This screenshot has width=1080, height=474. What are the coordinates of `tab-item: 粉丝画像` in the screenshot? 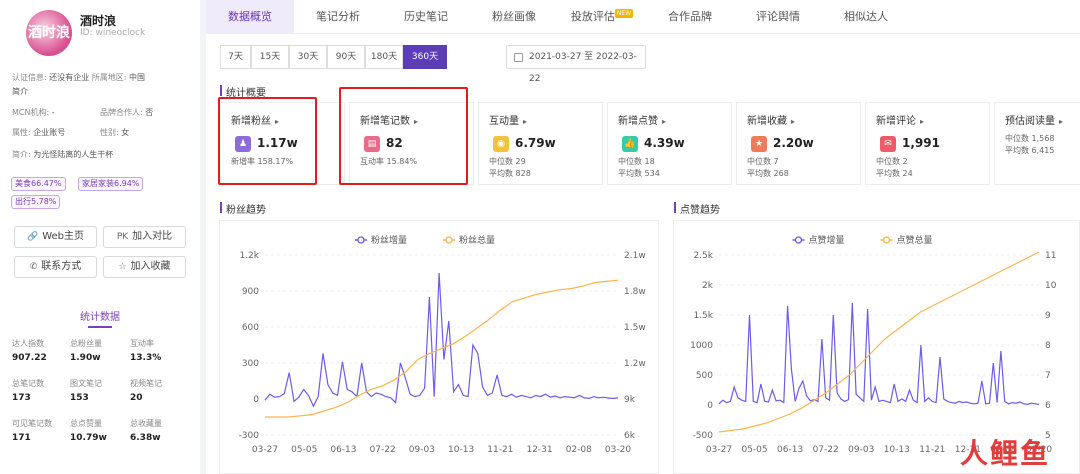 It's located at (514, 17).